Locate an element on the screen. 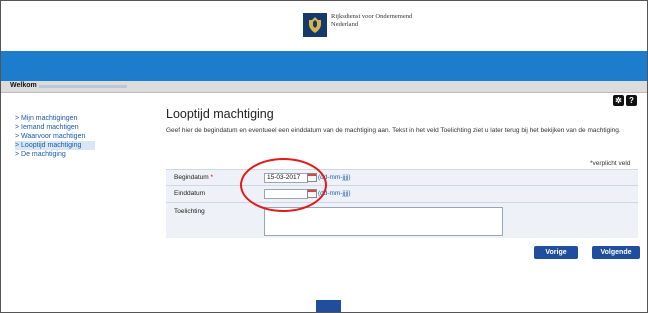 This screenshot has height=313, width=648. rvo-logo: Rijksdienst voor Ondernemend Nederland is located at coordinates (357, 25).